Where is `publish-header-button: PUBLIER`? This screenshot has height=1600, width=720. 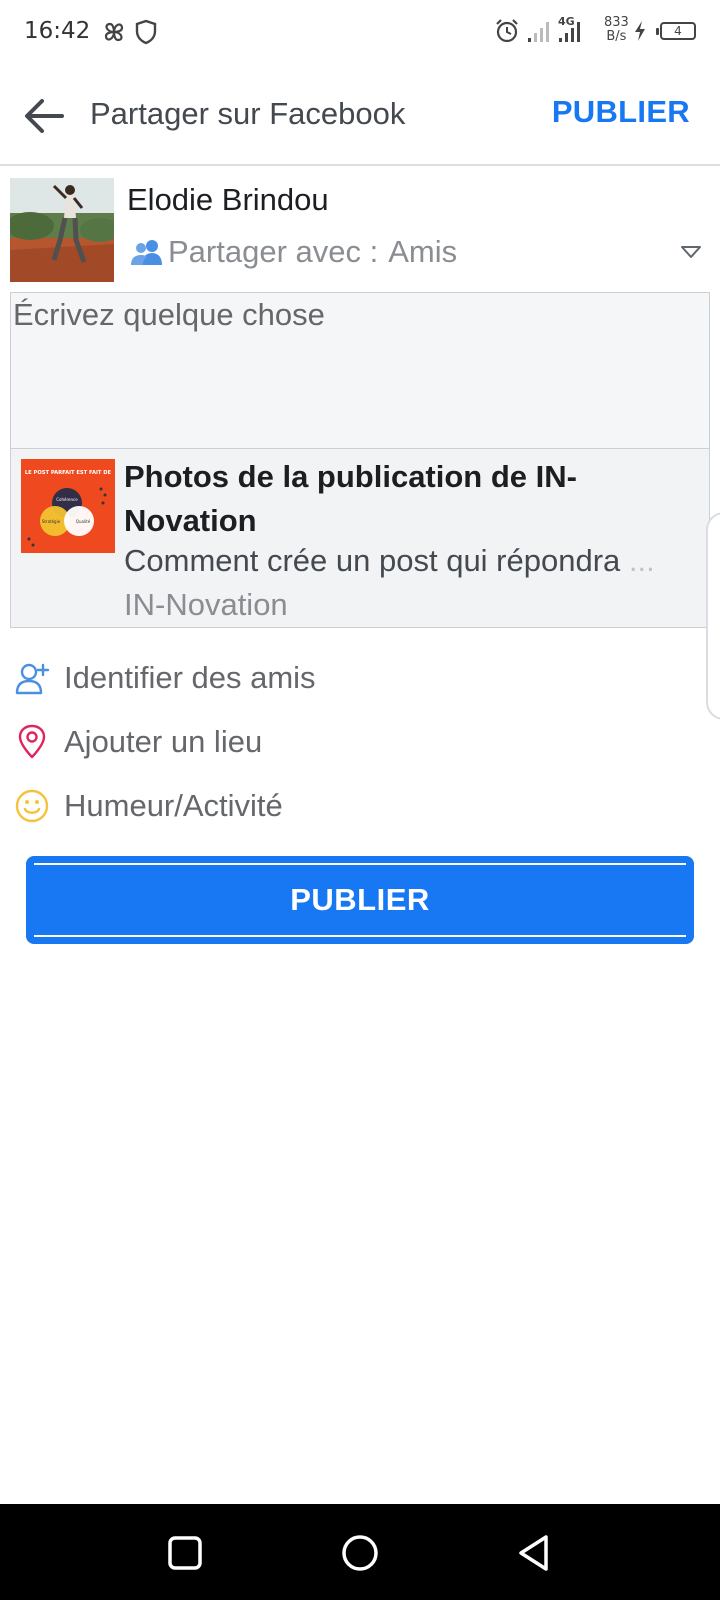
publish-header-button: PUBLIER is located at coordinates (621, 112).